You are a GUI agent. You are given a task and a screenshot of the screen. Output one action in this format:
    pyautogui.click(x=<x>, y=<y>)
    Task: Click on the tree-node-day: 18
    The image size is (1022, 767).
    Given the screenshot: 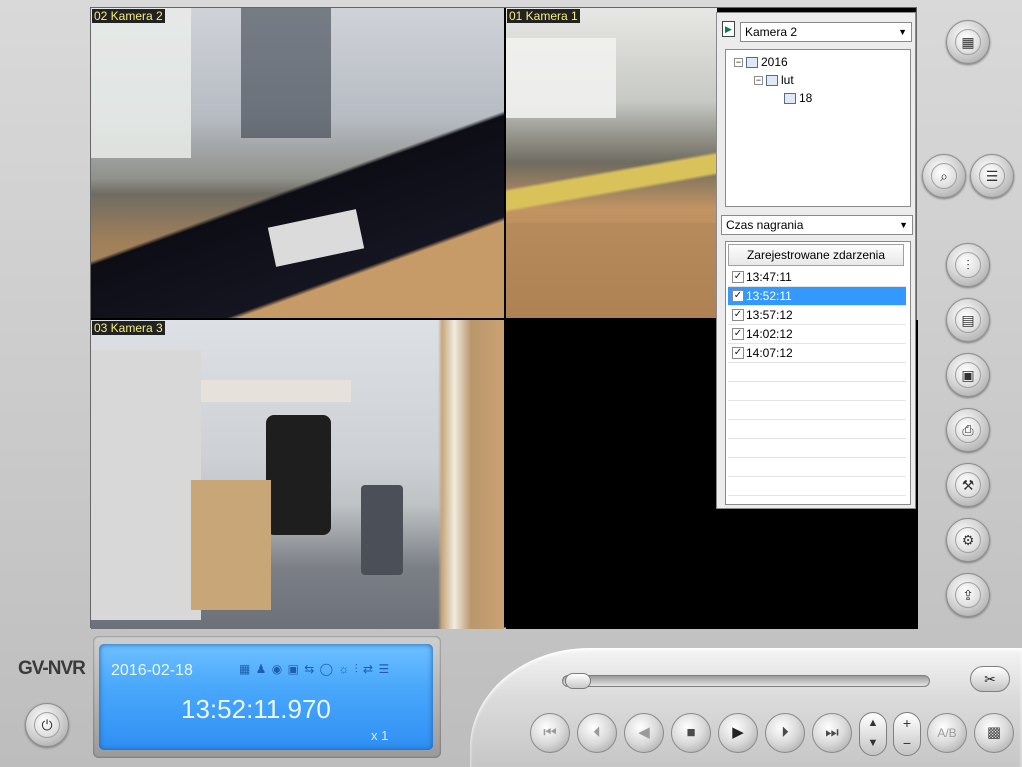 What is the action you would take?
    pyautogui.click(x=798, y=98)
    